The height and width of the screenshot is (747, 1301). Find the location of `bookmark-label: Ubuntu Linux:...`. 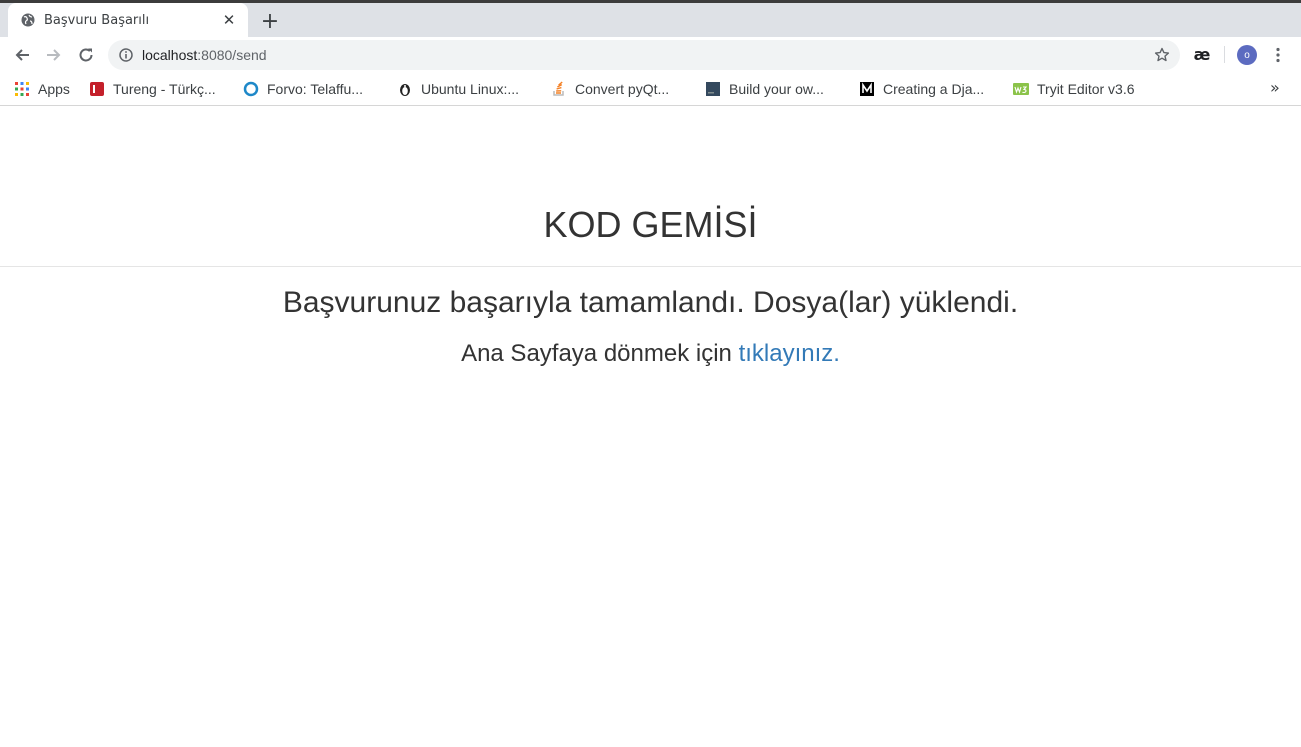

bookmark-label: Ubuntu Linux:... is located at coordinates (470, 89).